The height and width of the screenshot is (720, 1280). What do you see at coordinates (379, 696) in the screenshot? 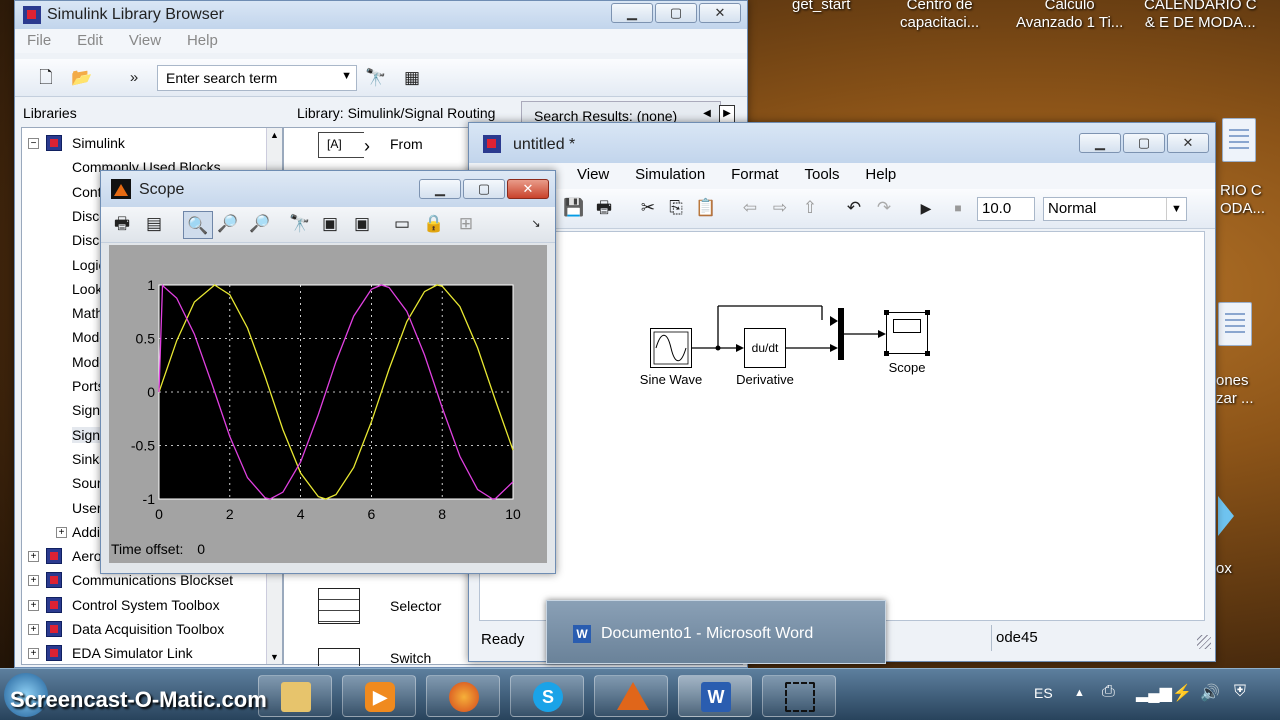
I see `task-media-player: ▶` at bounding box center [379, 696].